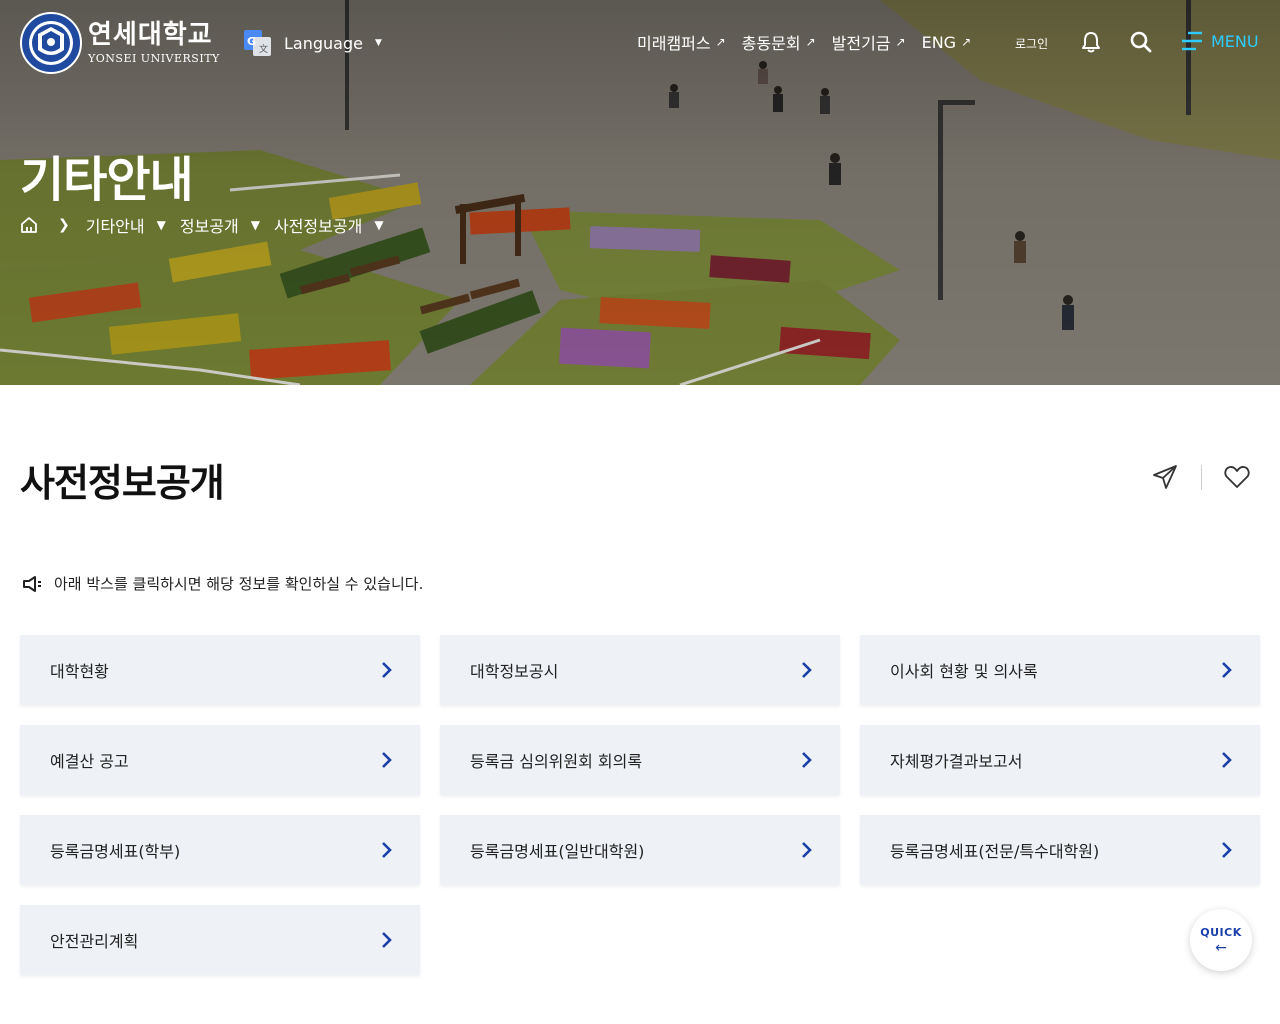 Image resolution: width=1280 pixels, height=1024 pixels. Describe the element at coordinates (1221, 947) in the screenshot. I see `arrow-left-icon: ←` at that location.